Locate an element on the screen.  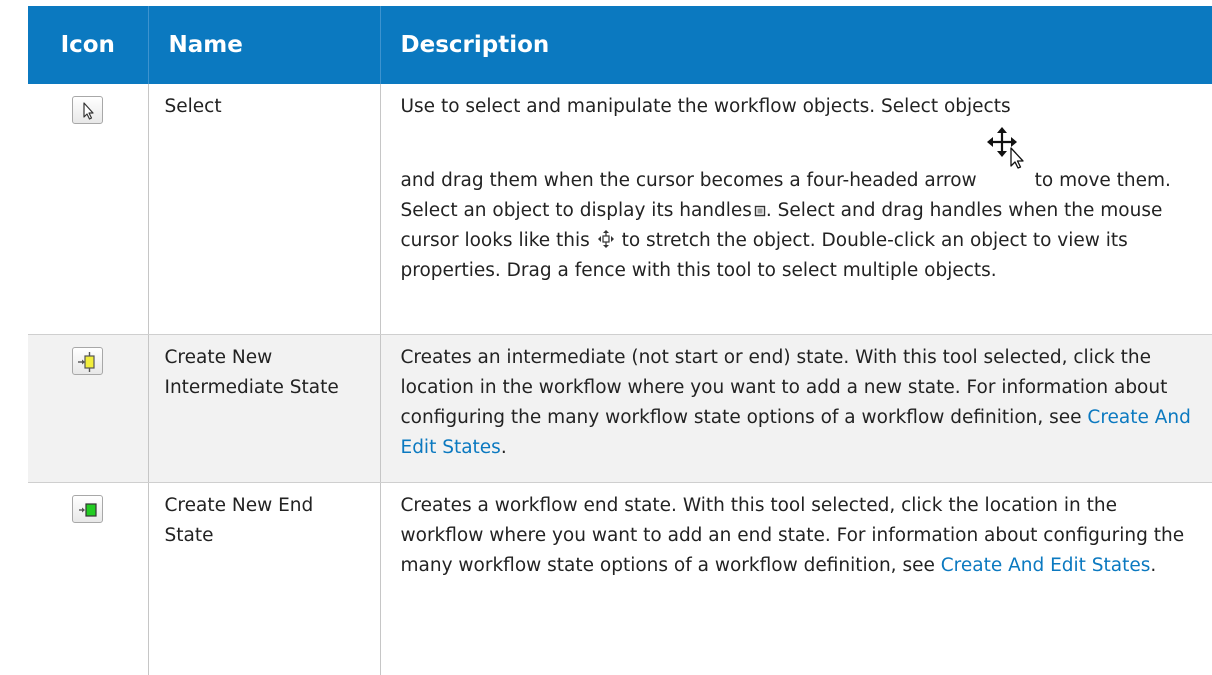
end-state-icon is located at coordinates (87, 509).